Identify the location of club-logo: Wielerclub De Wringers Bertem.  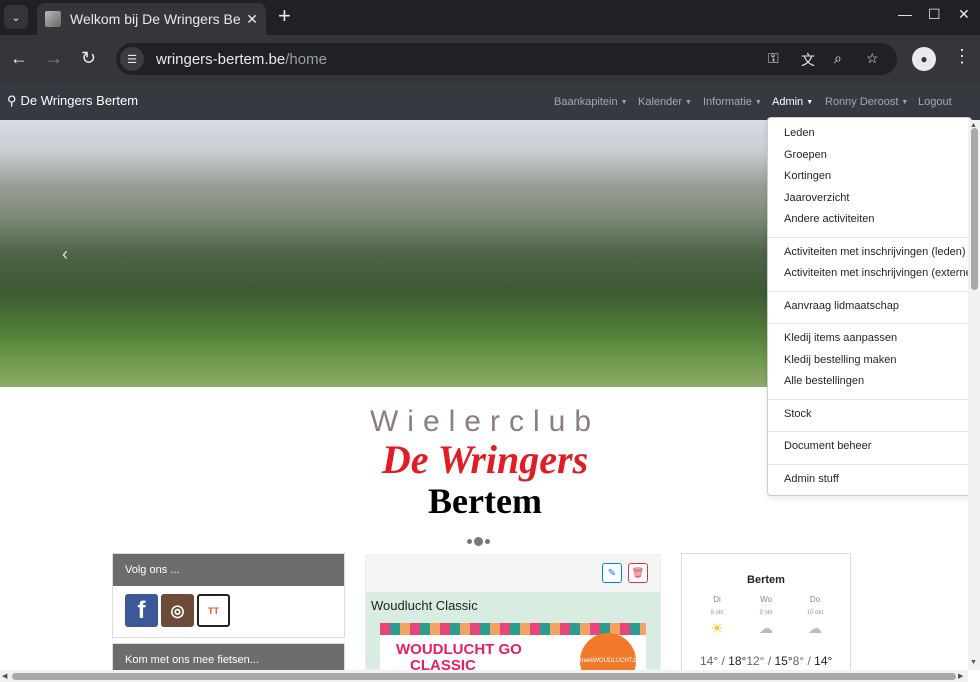
(485, 463).